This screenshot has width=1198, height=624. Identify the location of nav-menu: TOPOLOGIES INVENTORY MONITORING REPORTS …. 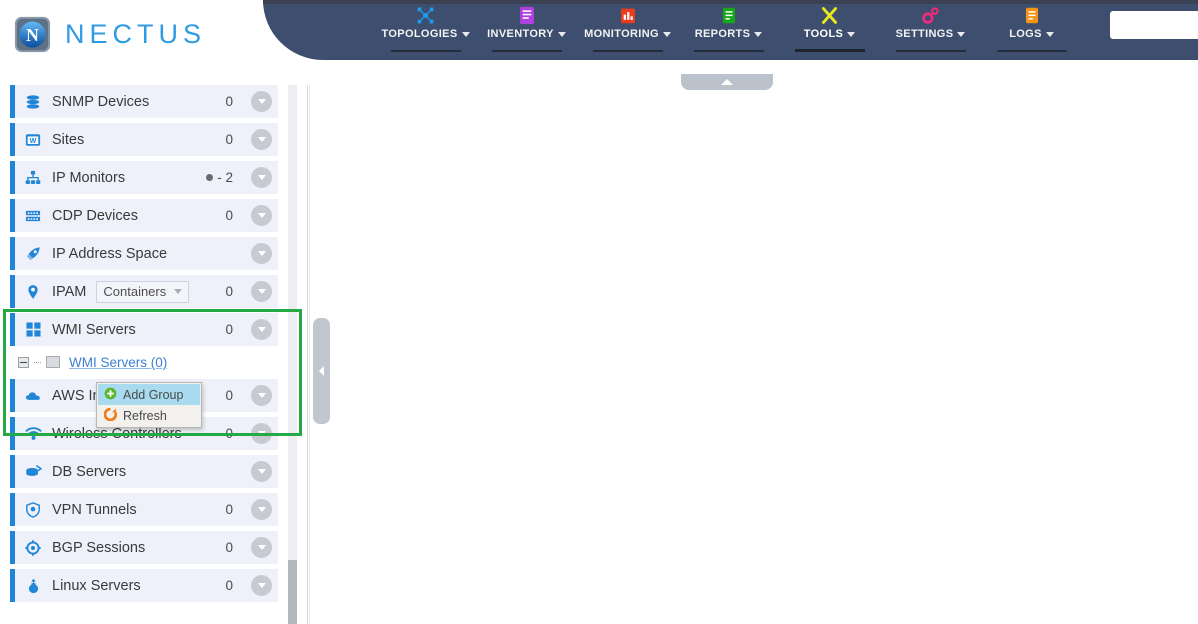
(786, 30).